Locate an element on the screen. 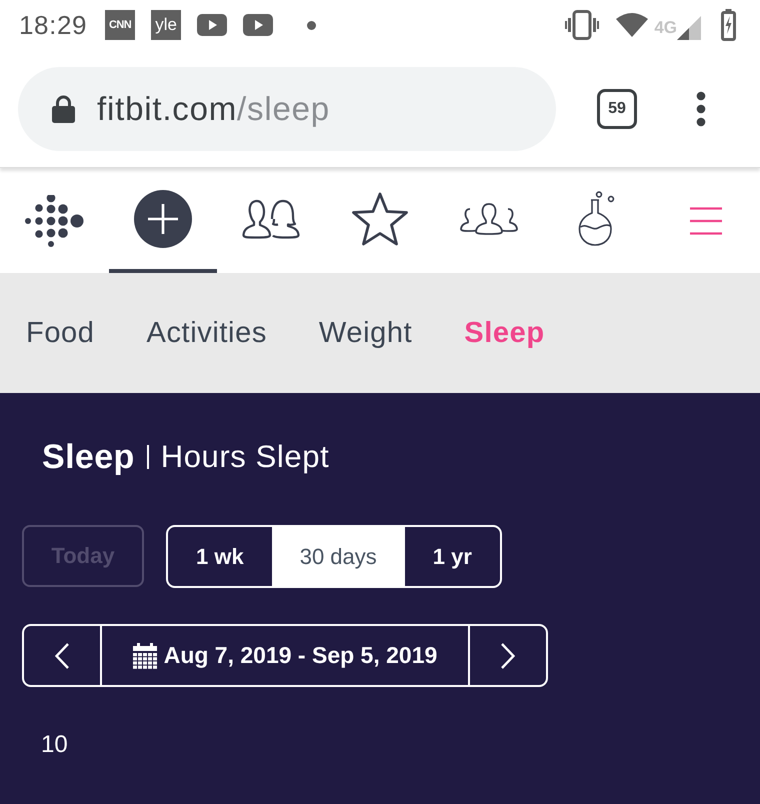  range-option: 1 yr is located at coordinates (452, 556).